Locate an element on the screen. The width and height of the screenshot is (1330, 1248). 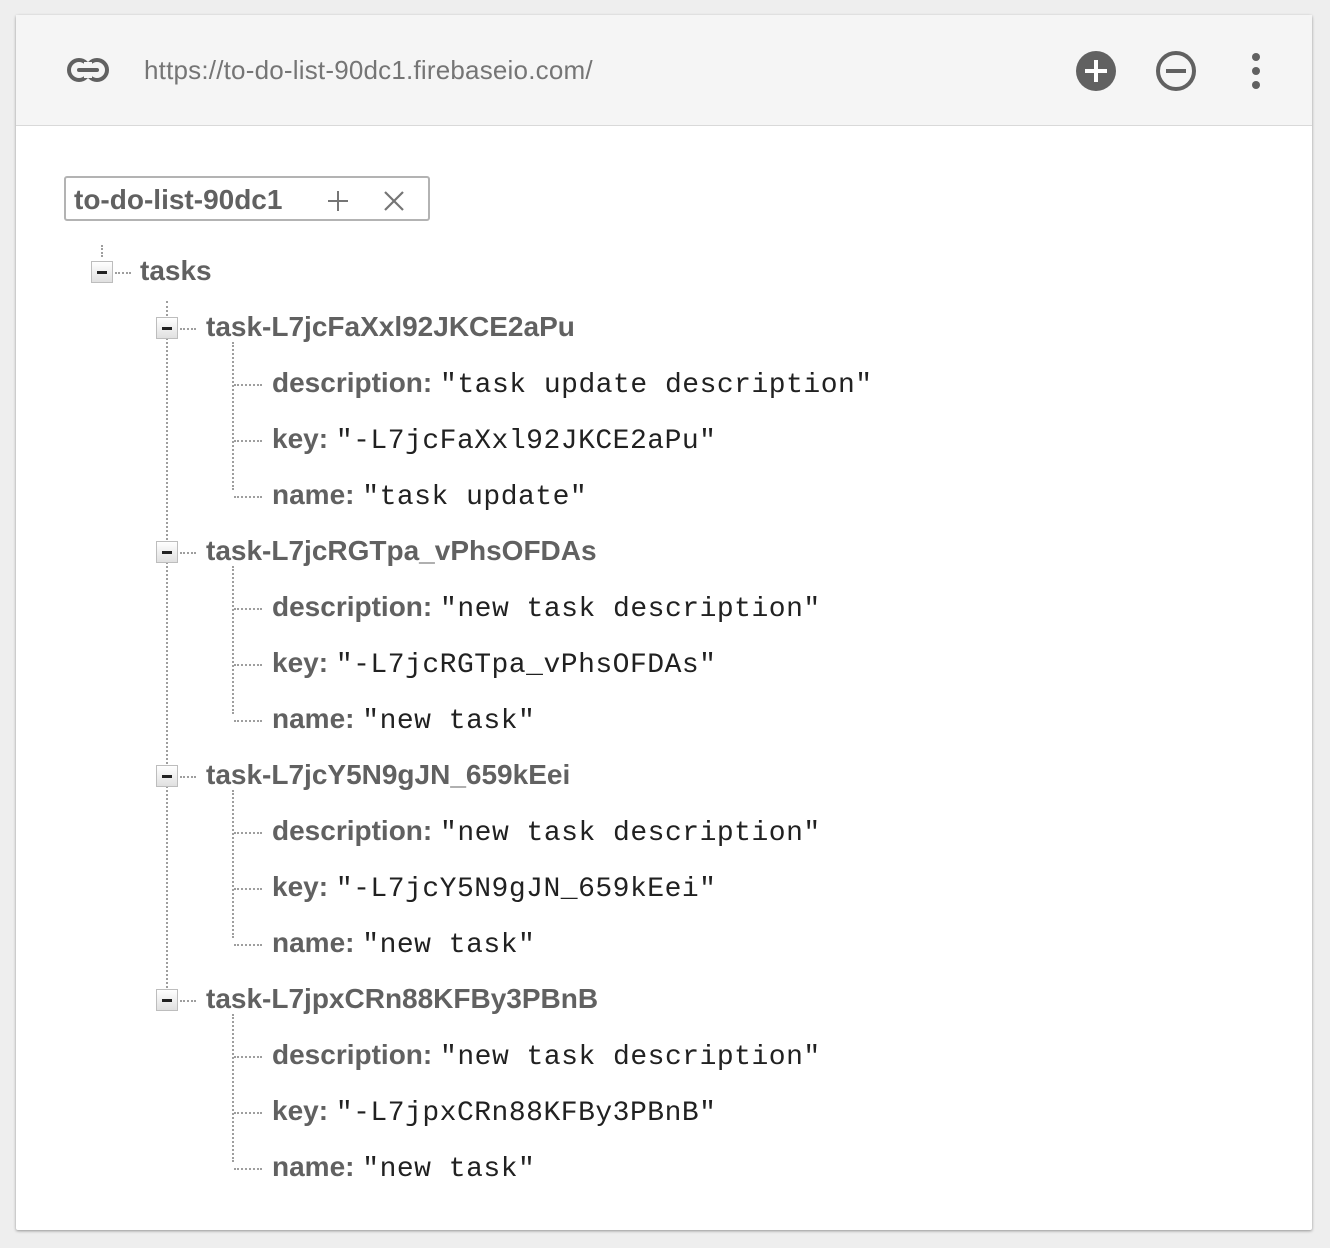
delete-node-button is located at coordinates (394, 201).